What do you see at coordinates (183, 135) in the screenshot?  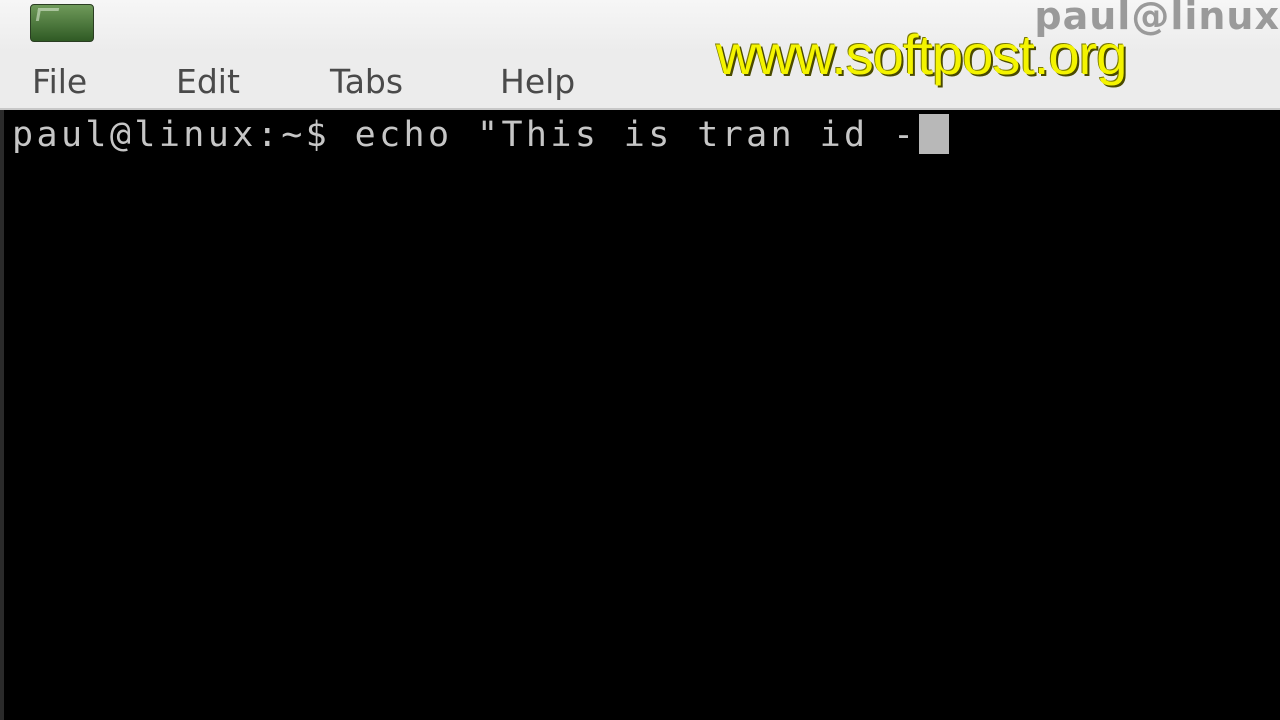 I see `shell-prompt: paul@linux:~$` at bounding box center [183, 135].